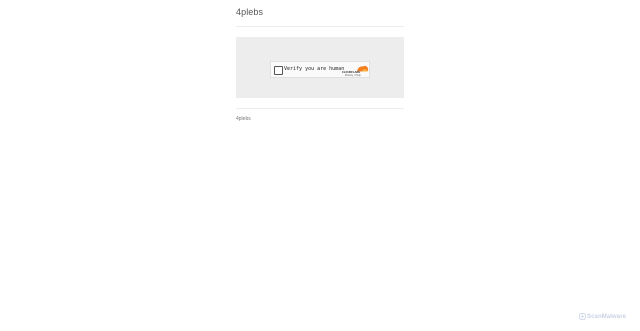 The image size is (640, 331). What do you see at coordinates (320, 108) in the screenshot?
I see `bottom-divider` at bounding box center [320, 108].